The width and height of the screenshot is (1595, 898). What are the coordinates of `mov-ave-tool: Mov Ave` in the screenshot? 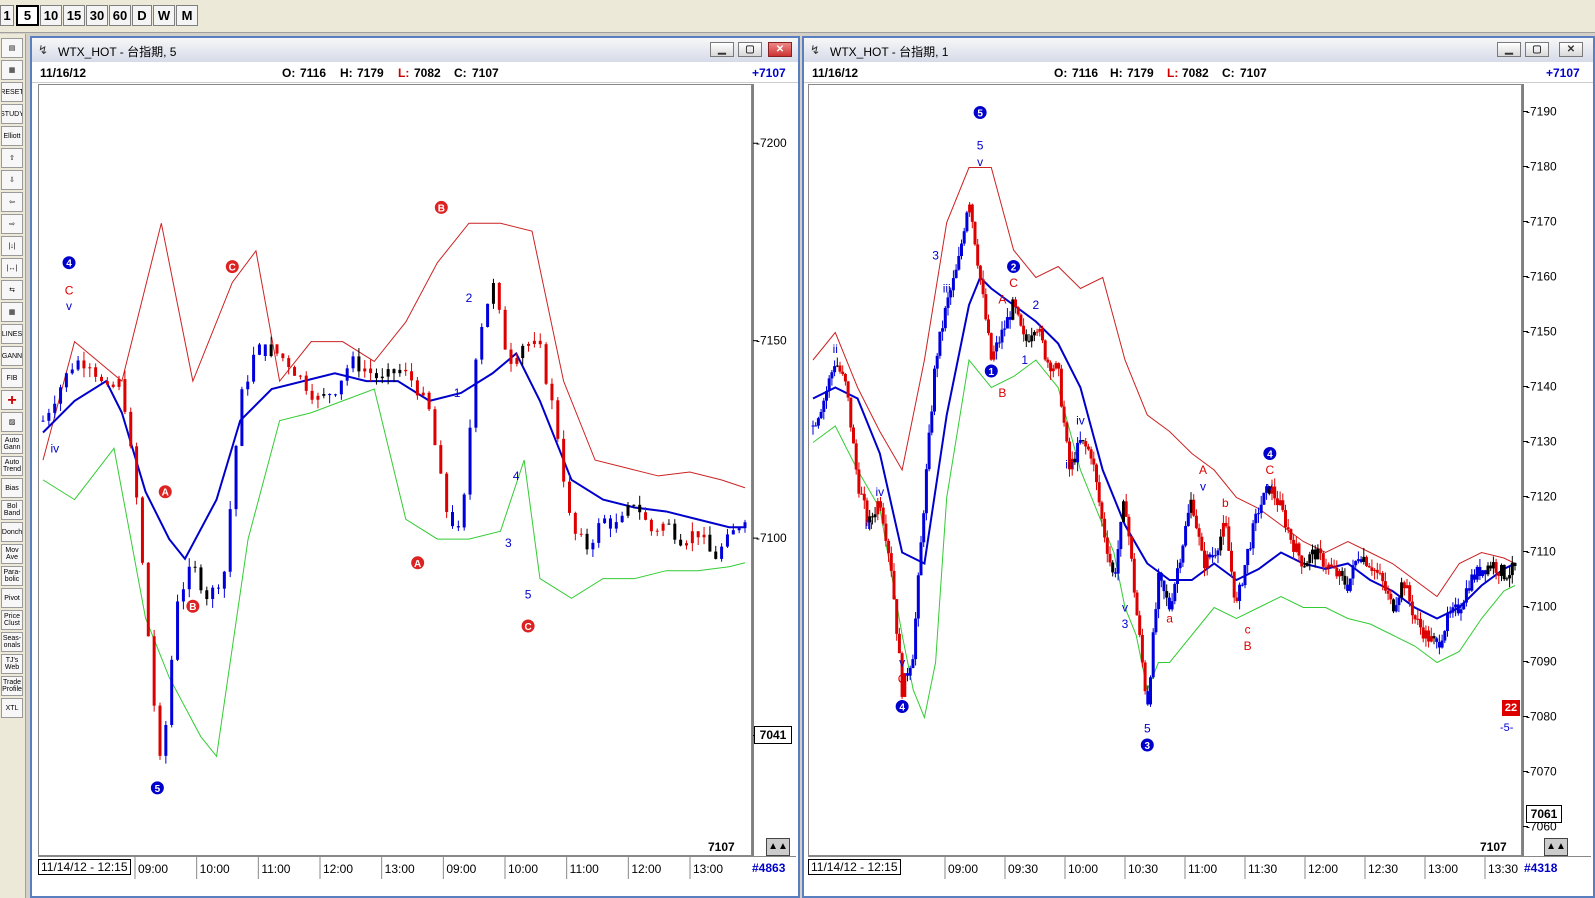 It's located at (12, 554).